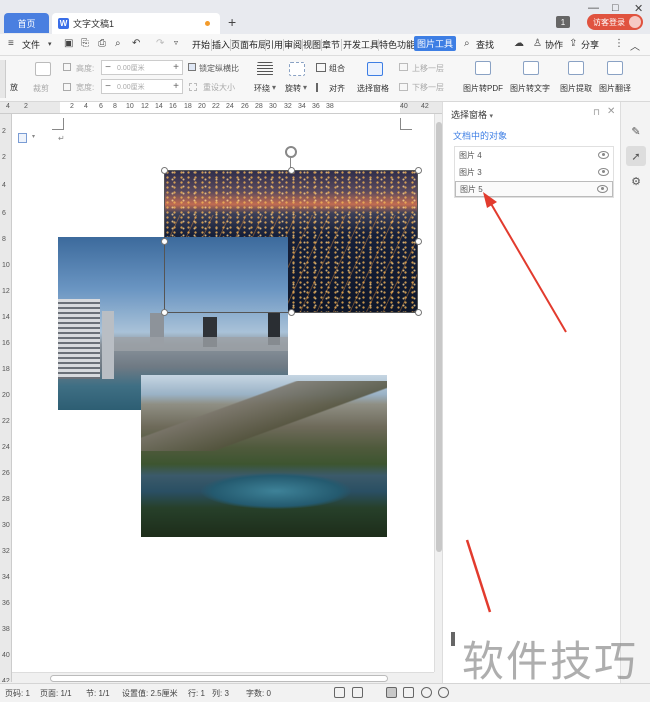 The height and width of the screenshot is (702, 650). Describe the element at coordinates (339, 692) in the screenshot. I see `fullscreen-icon` at that location.